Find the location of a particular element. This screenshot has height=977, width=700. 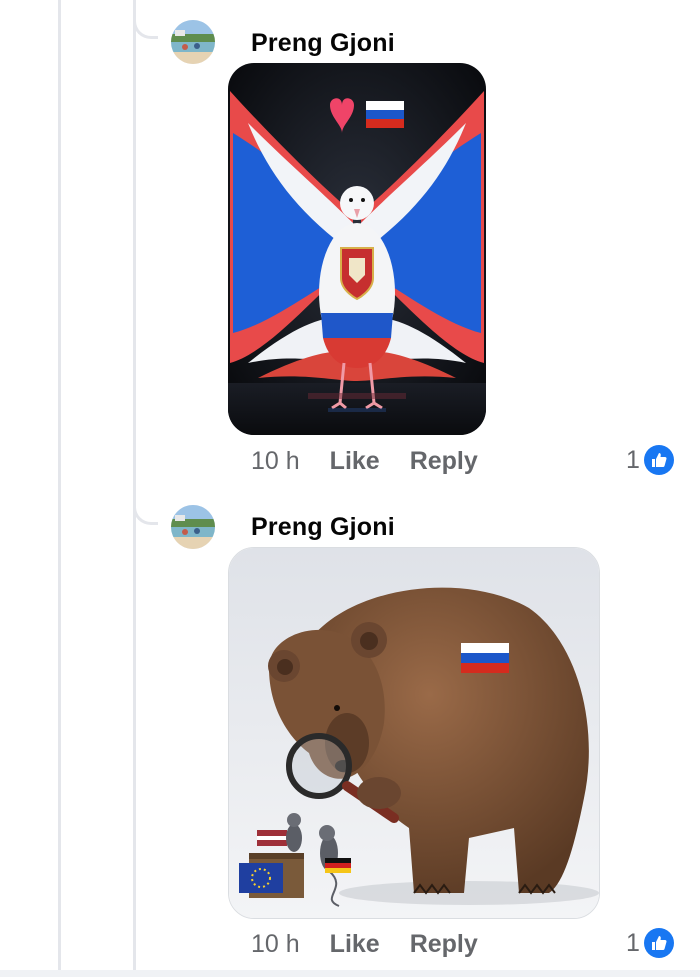

thread-line-inner is located at coordinates (134, 488).